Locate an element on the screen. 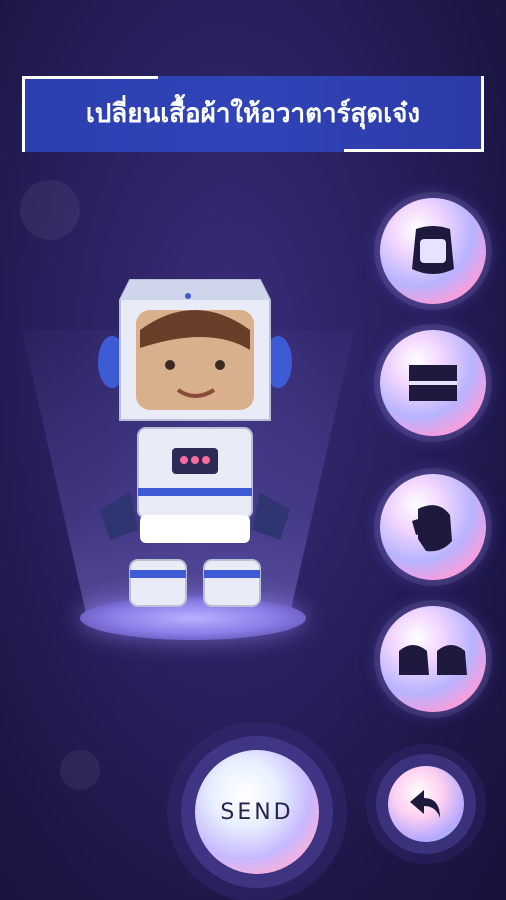 Image resolution: width=506 pixels, height=900 pixels. send-label: SEND is located at coordinates (257, 812).